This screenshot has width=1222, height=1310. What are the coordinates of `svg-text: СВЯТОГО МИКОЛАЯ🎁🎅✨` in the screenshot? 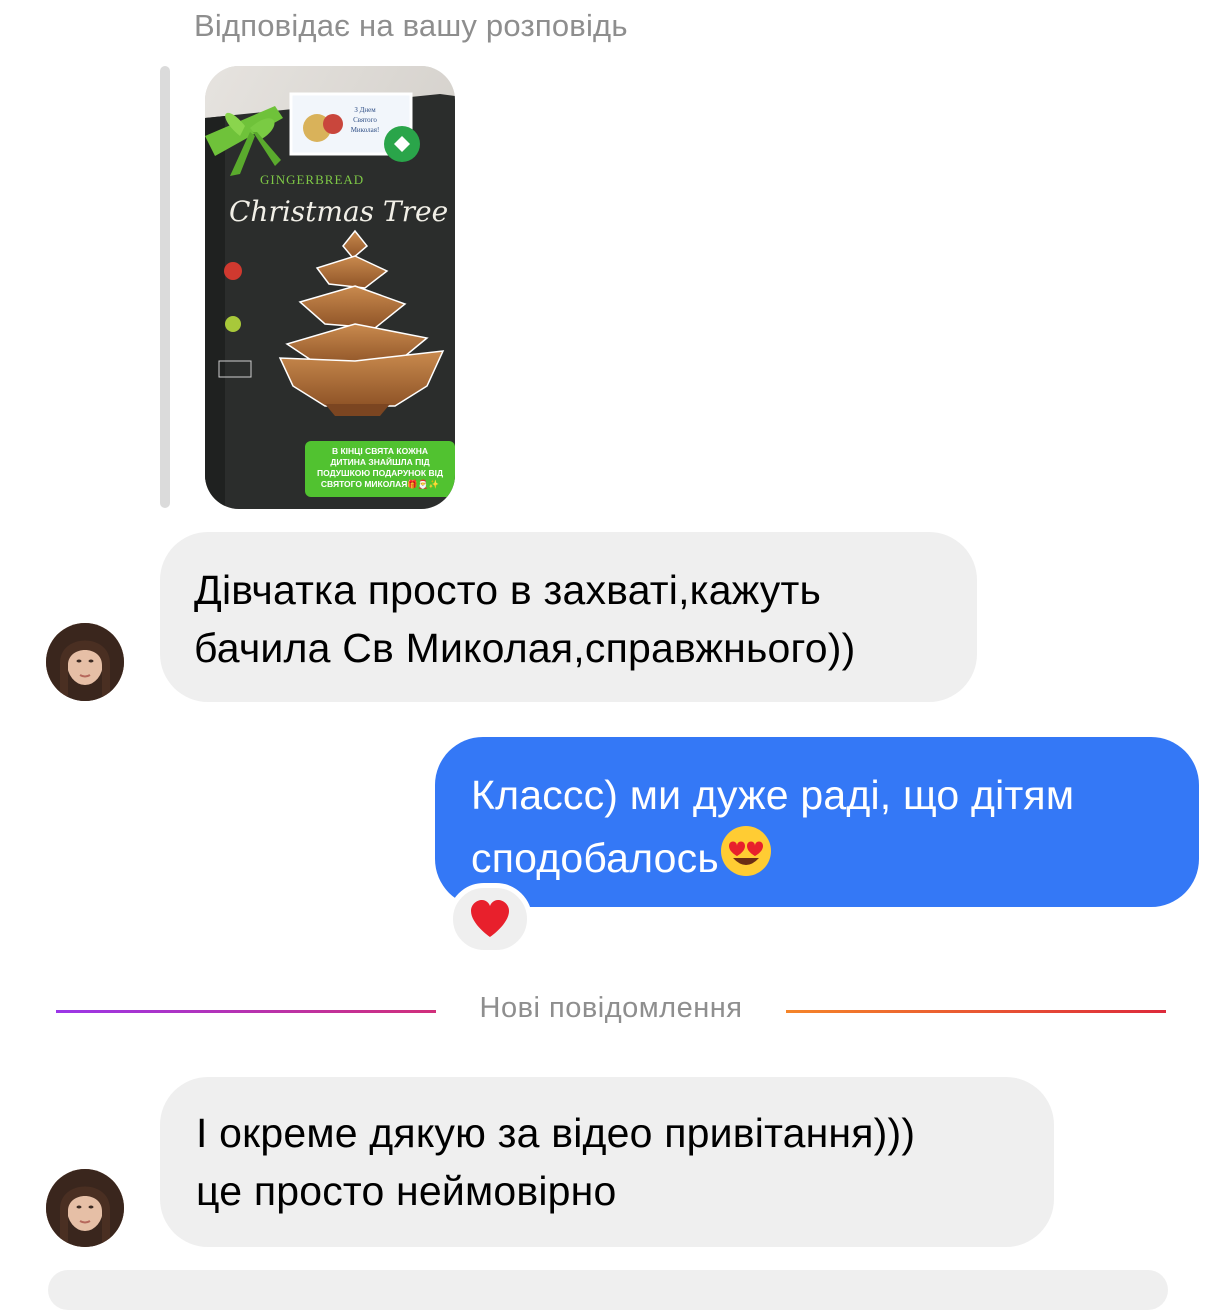 It's located at (380, 484).